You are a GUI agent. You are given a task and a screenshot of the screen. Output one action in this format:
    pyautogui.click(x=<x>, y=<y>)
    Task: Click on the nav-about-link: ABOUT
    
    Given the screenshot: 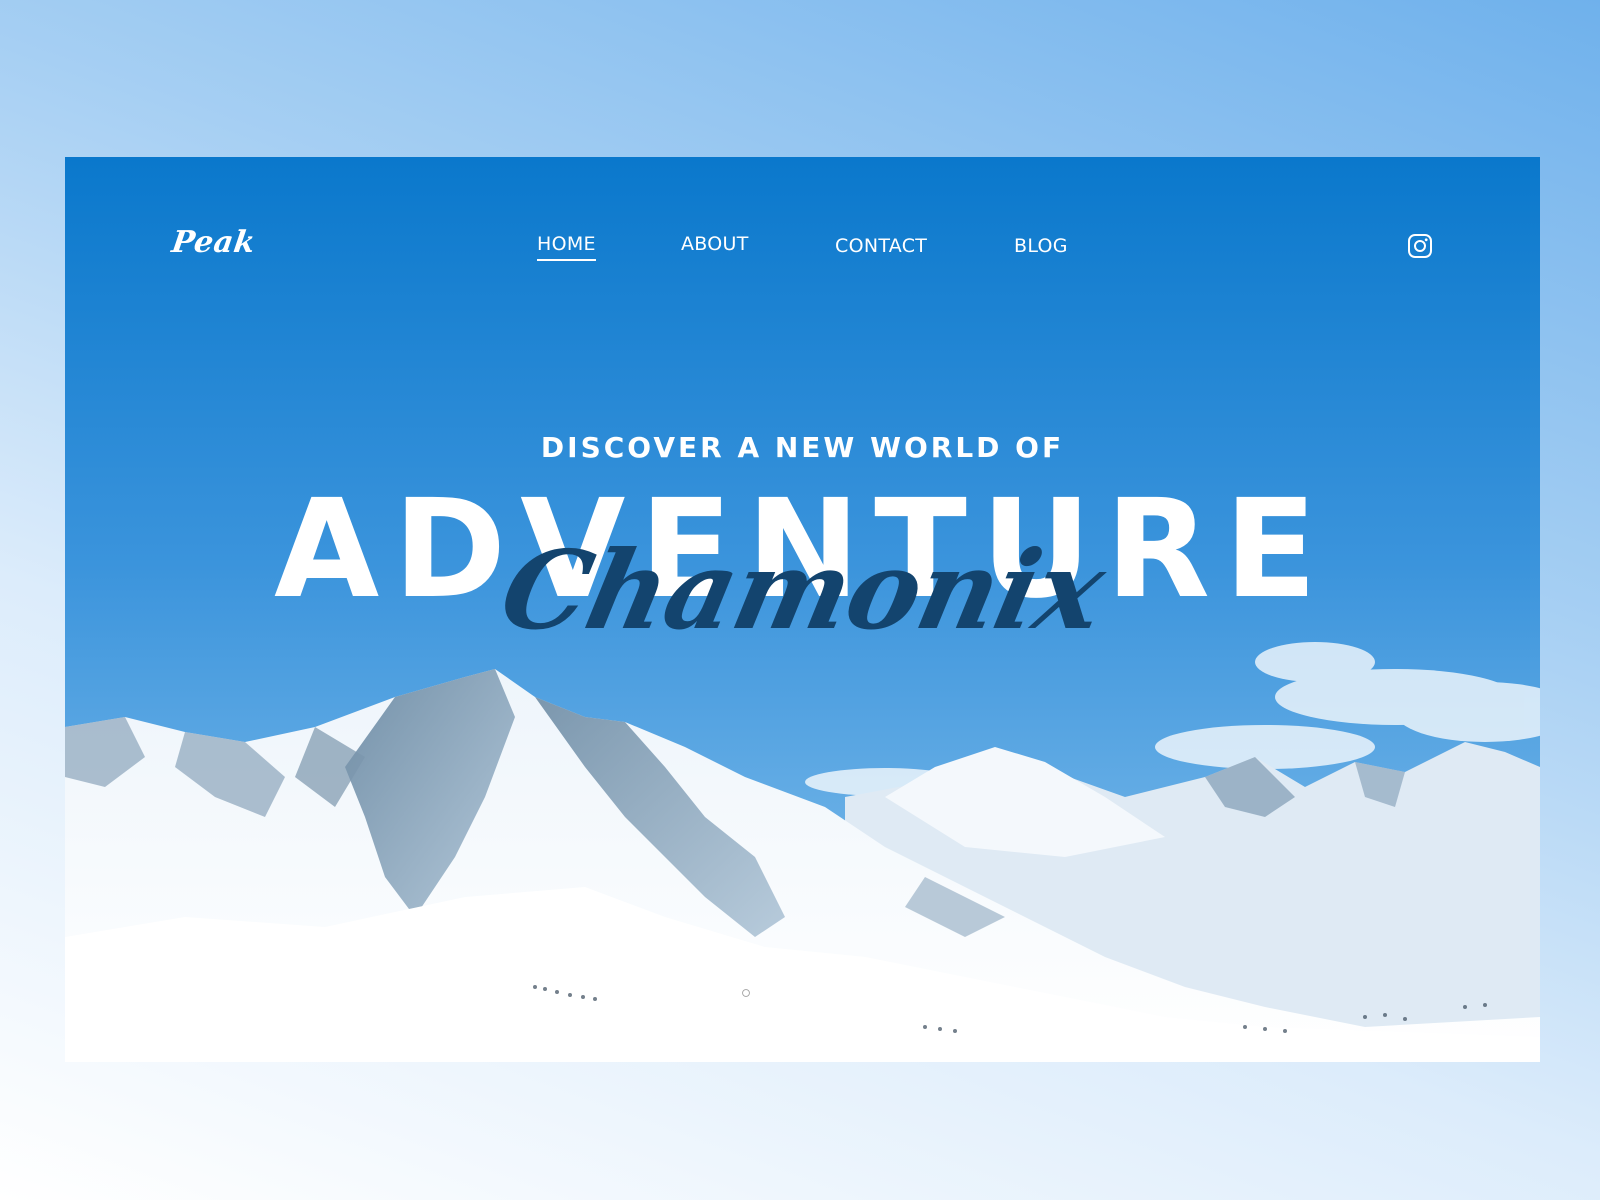 What is the action you would take?
    pyautogui.click(x=715, y=246)
    